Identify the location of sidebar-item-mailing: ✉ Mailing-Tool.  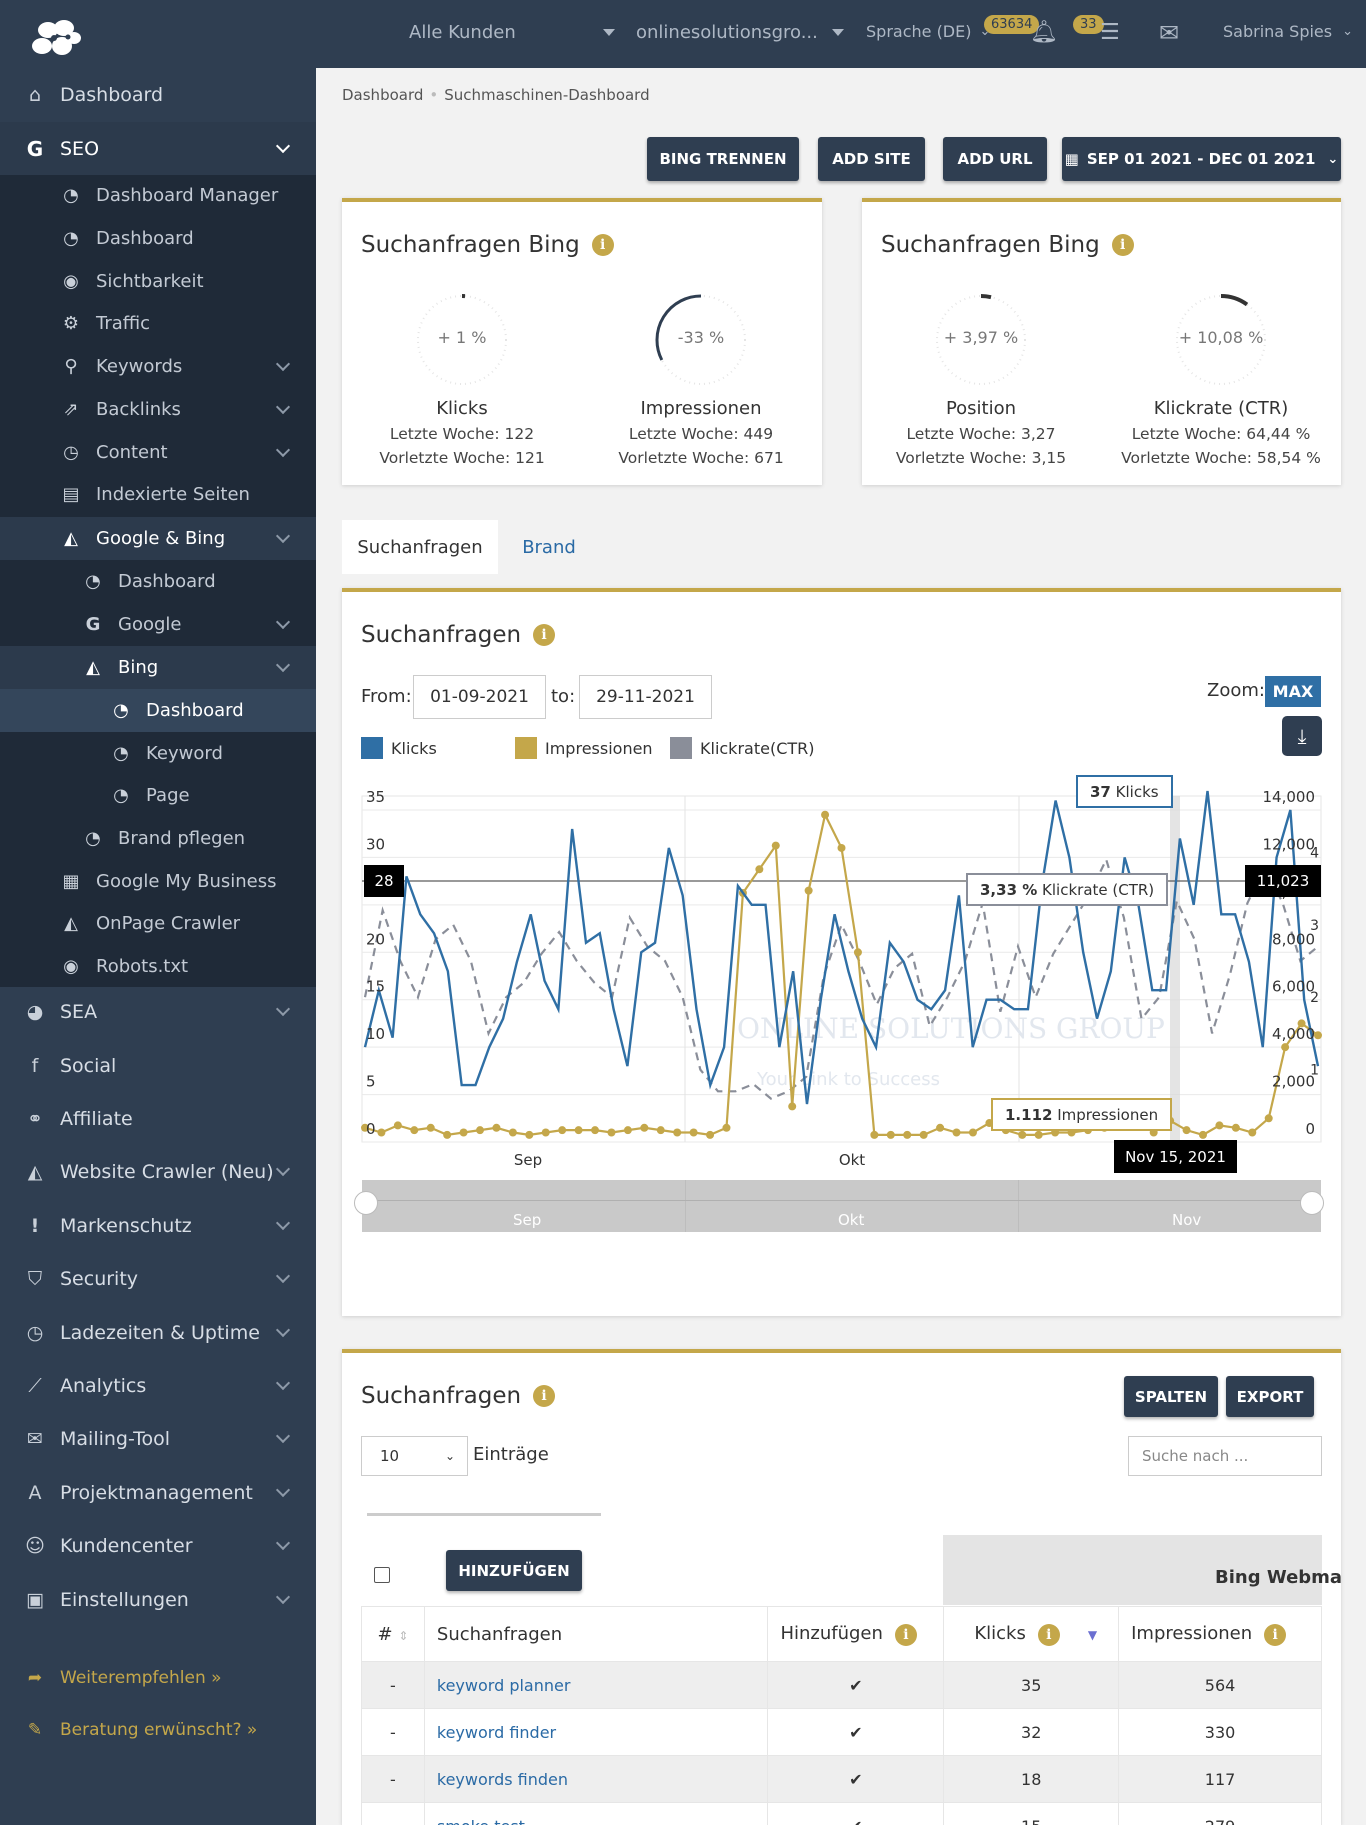
(158, 1439).